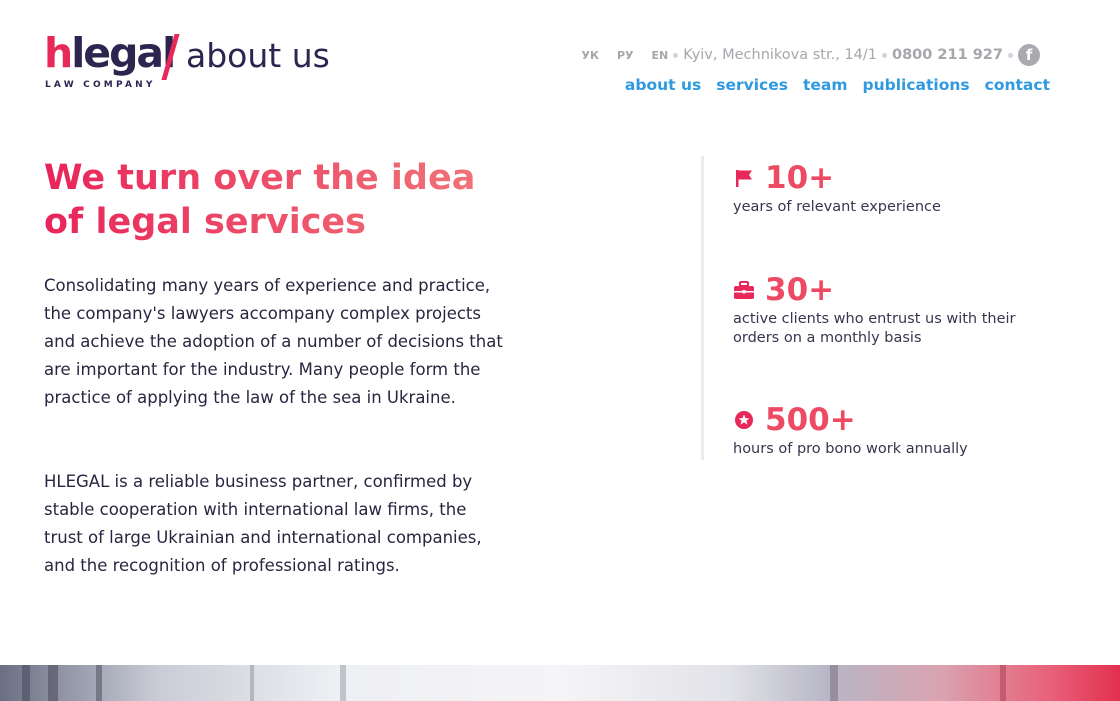 This screenshot has height=701, width=1120. I want to click on logo-wordmark: hlegal, so click(110, 57).